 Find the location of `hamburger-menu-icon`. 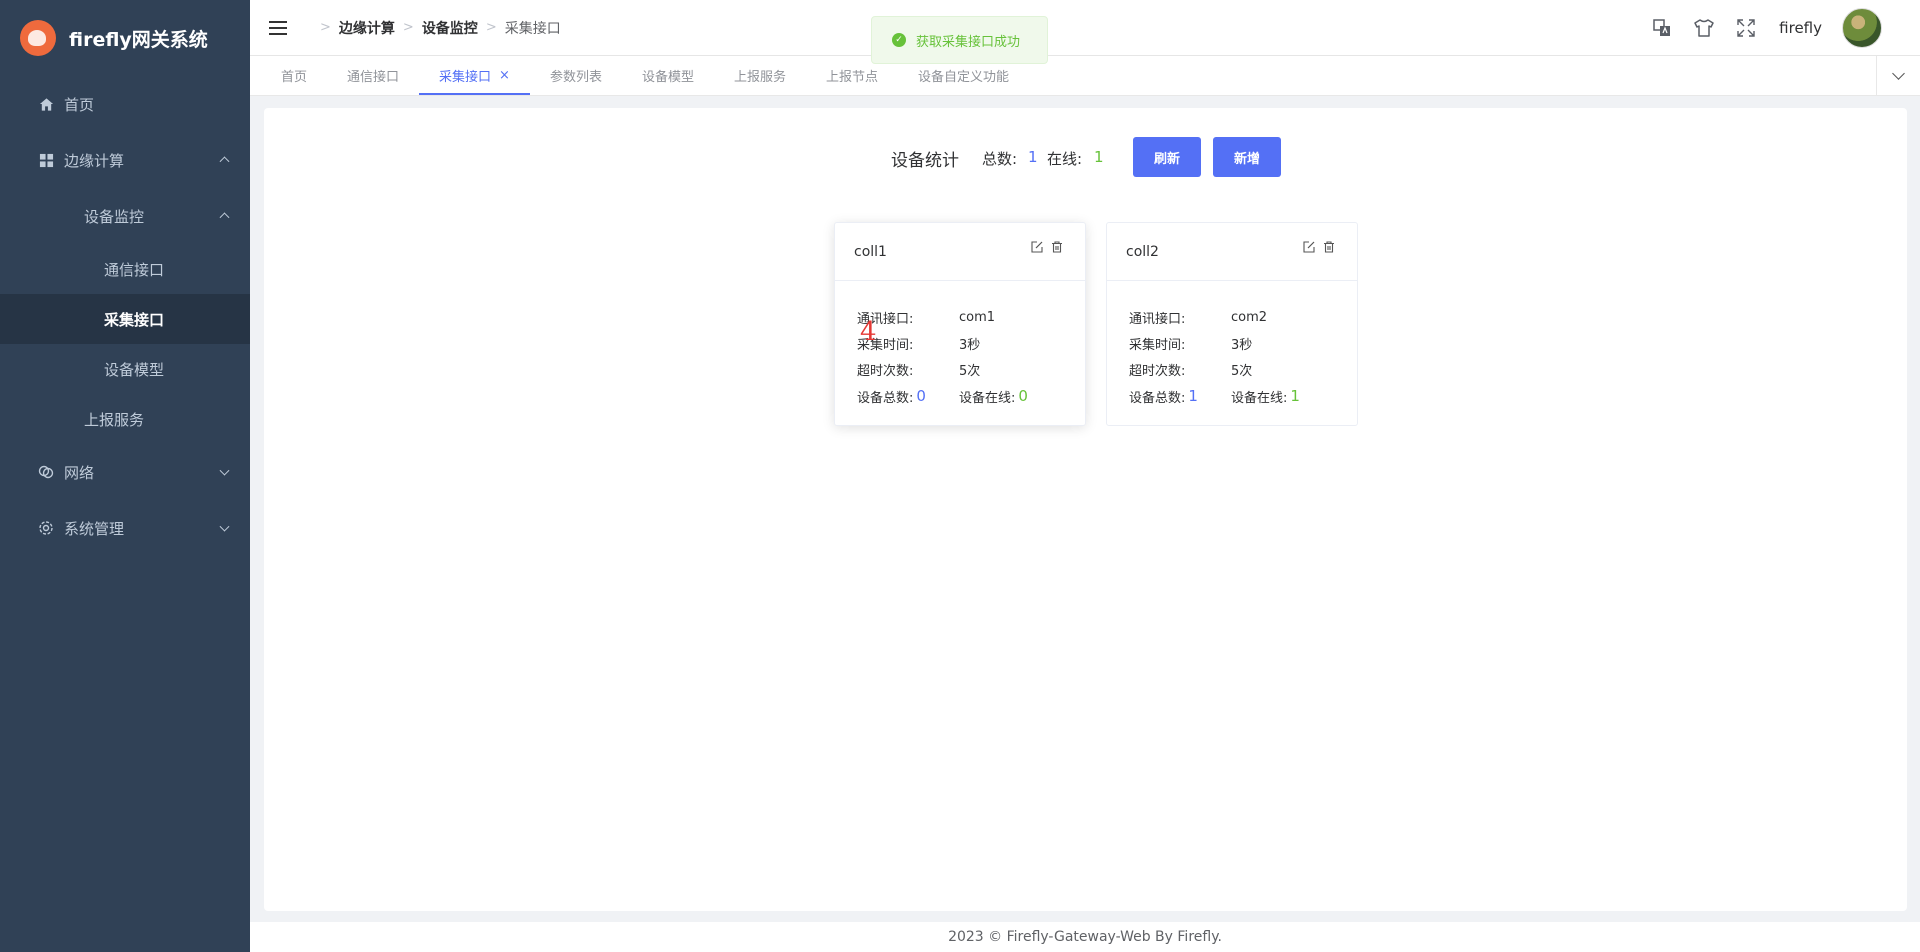

hamburger-menu-icon is located at coordinates (278, 27).